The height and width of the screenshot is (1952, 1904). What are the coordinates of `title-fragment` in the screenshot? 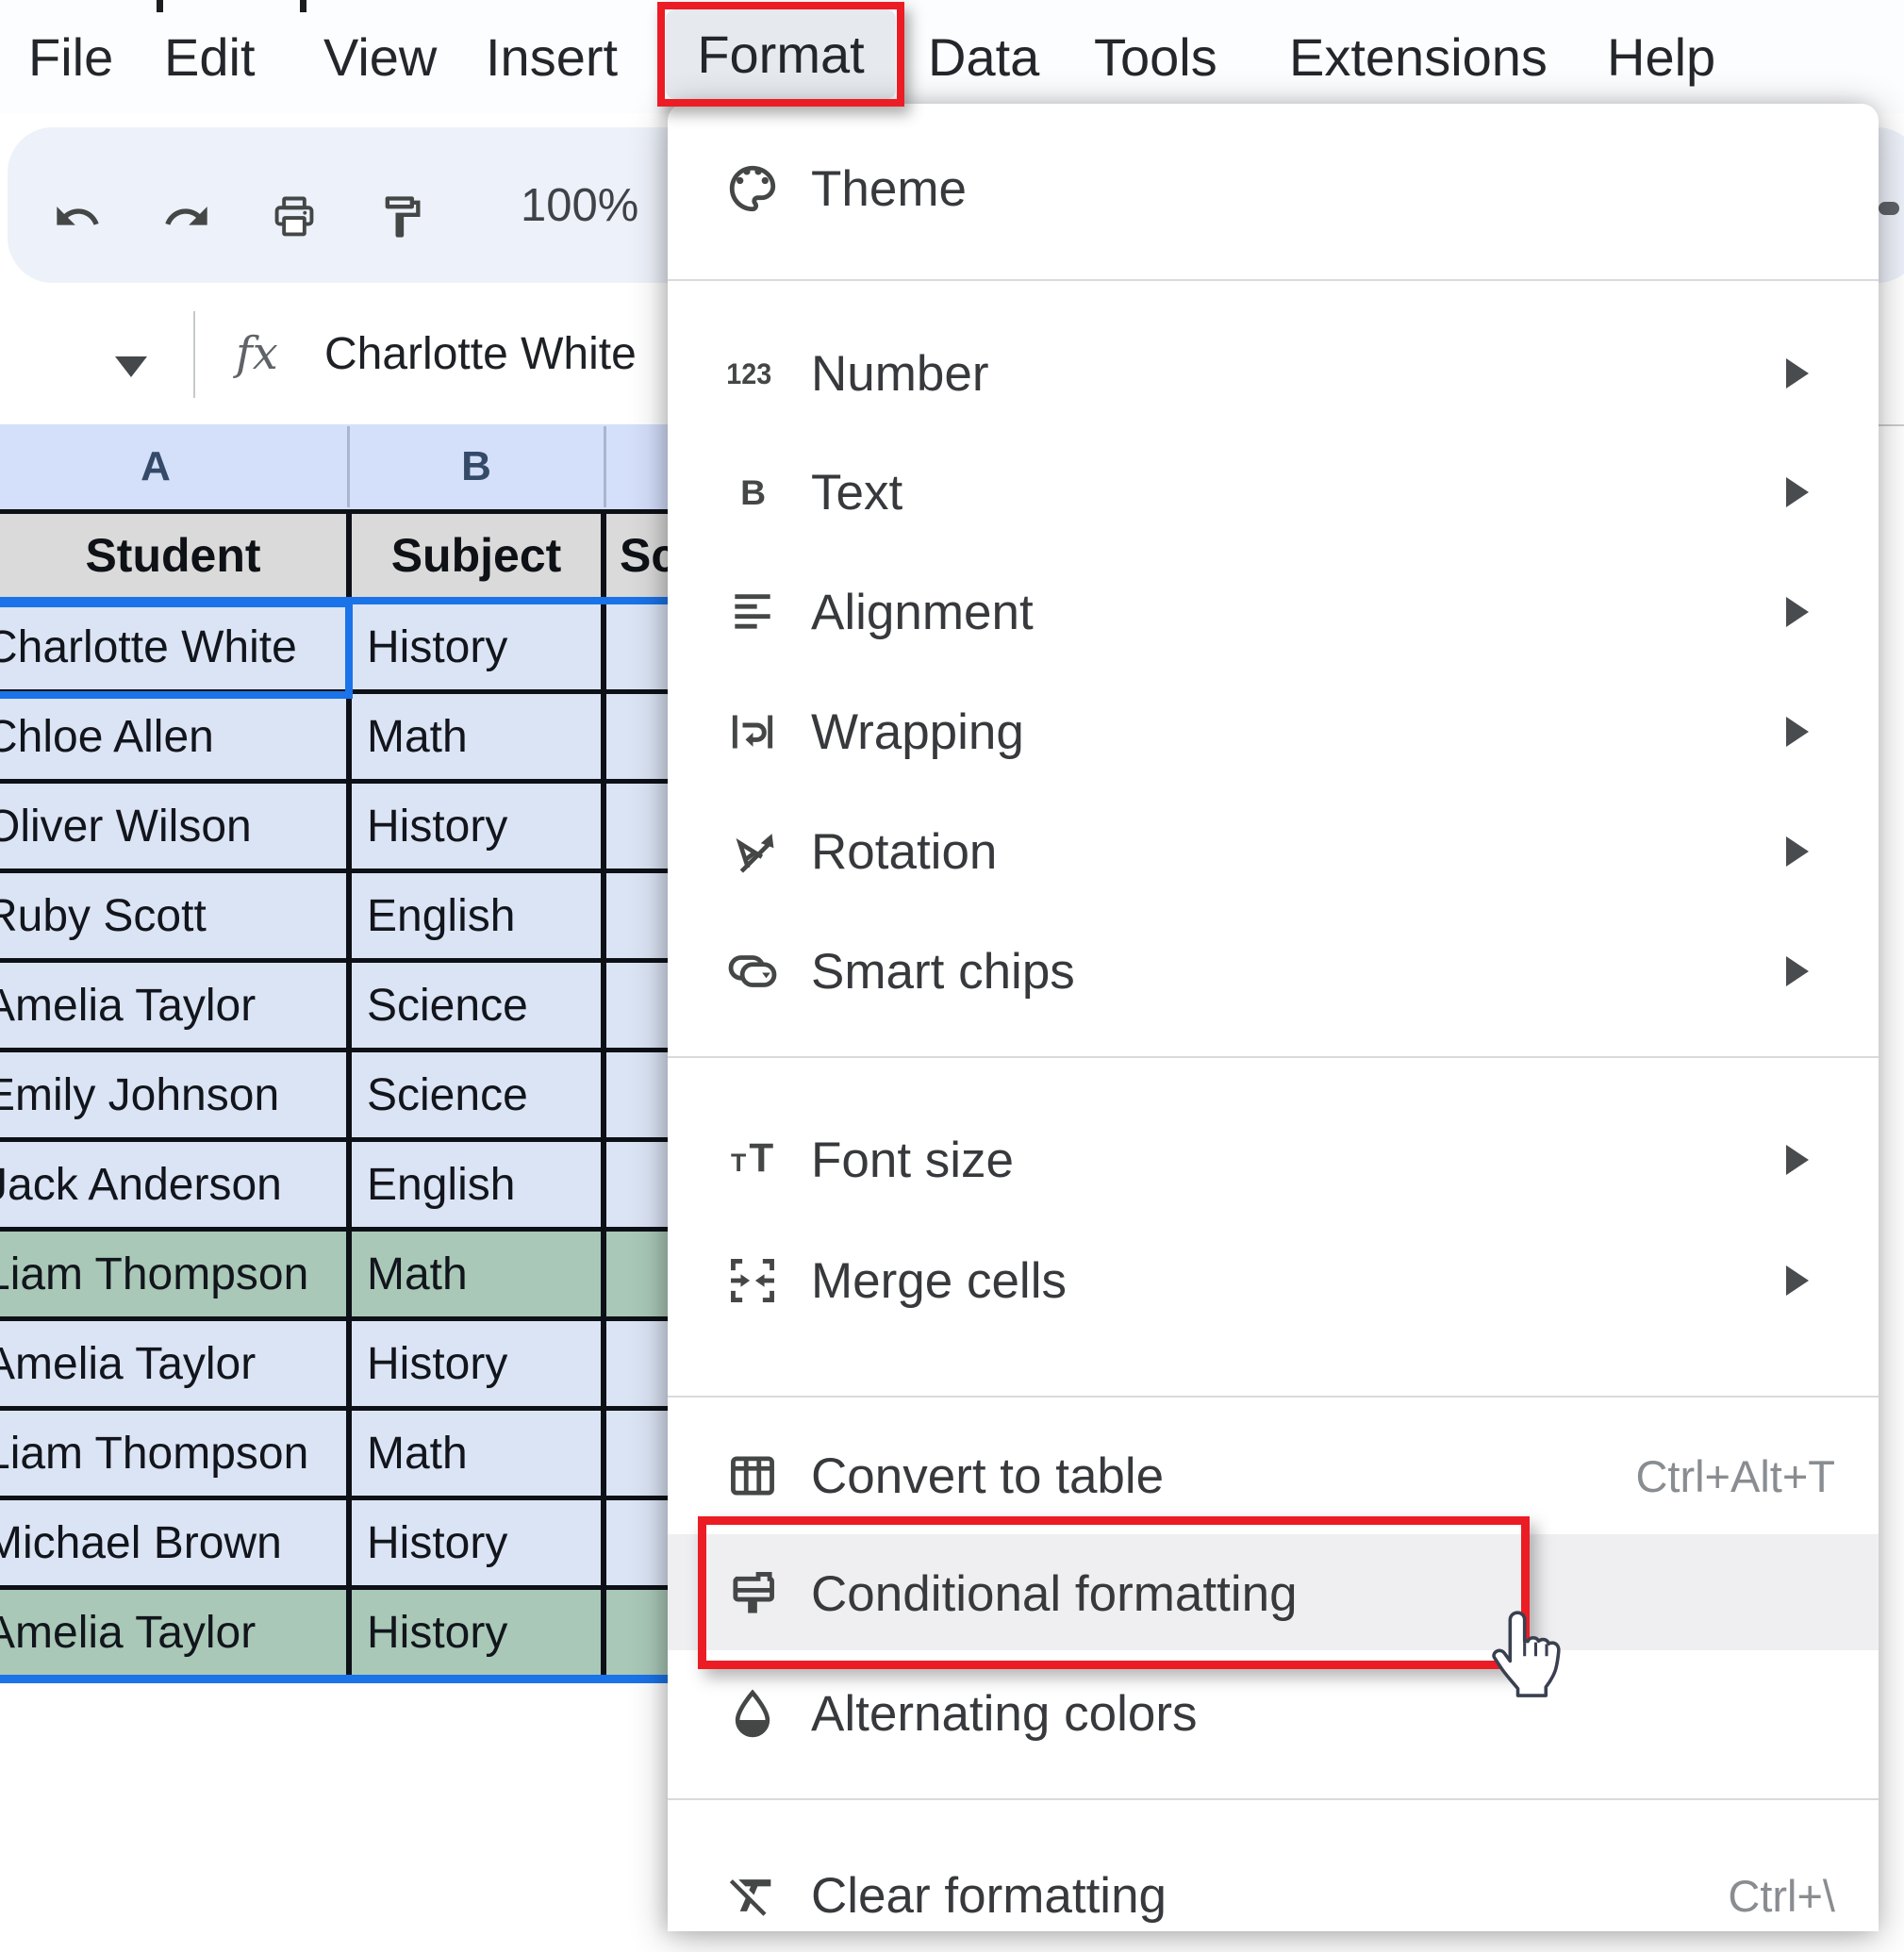 It's located at (160, 6).